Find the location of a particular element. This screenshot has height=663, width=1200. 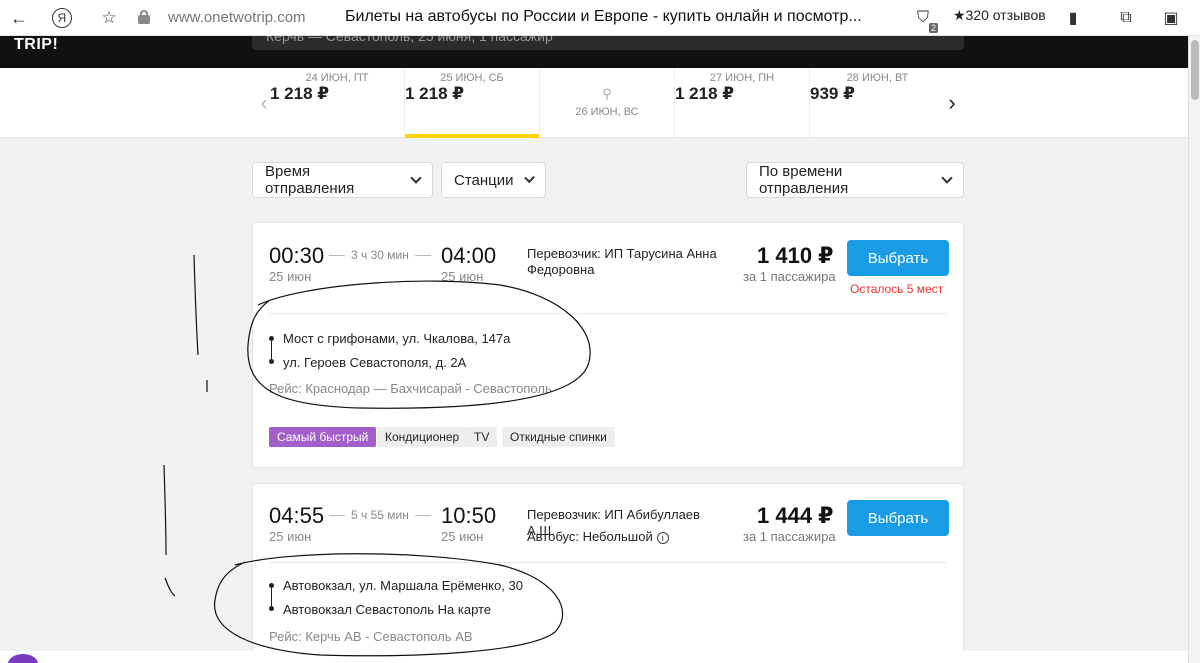

site-logo: TRIP! is located at coordinates (36, 45).